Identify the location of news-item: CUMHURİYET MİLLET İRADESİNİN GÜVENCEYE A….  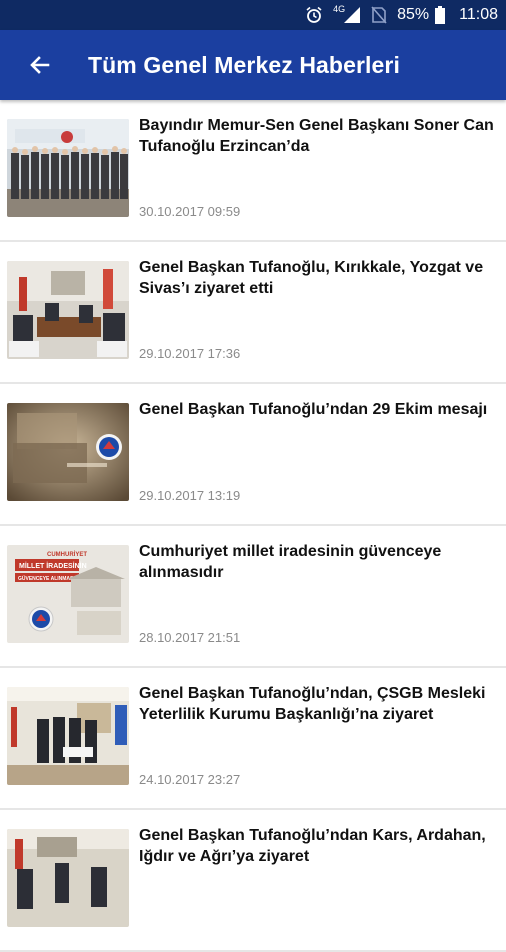
(253, 597).